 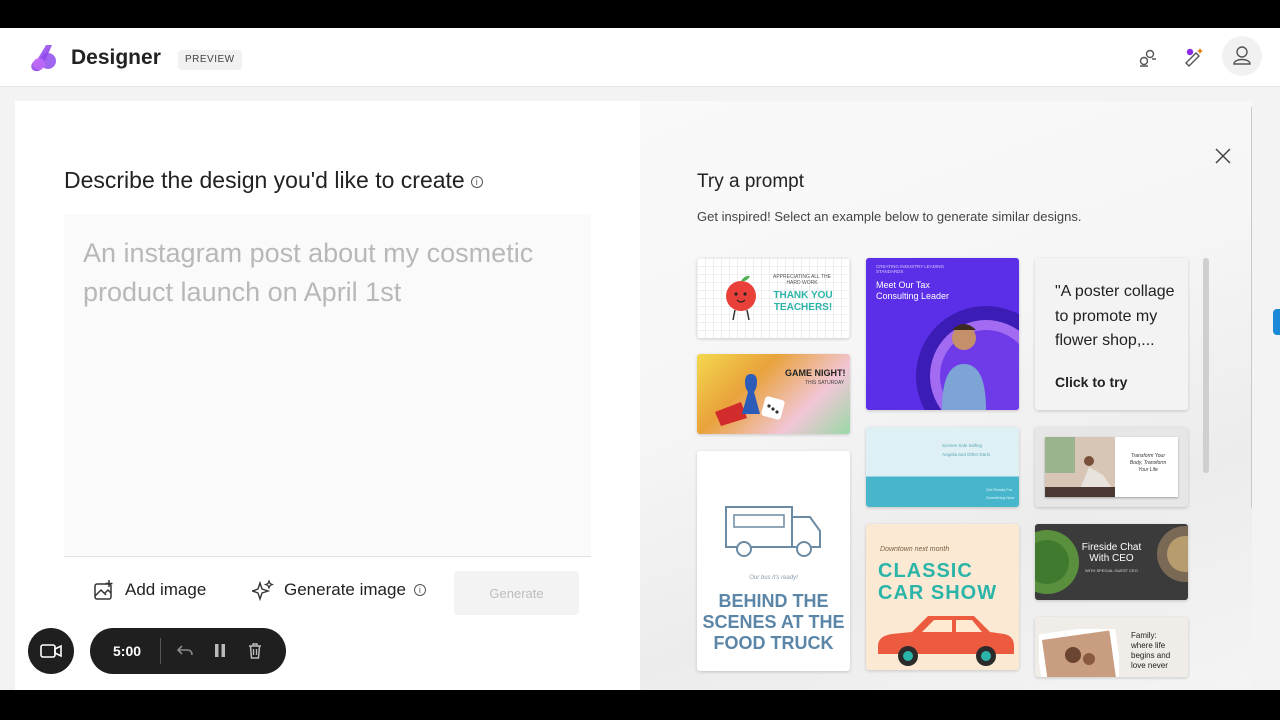 I want to click on describe-heading-text: Describe the design you'd like to create, so click(x=264, y=180).